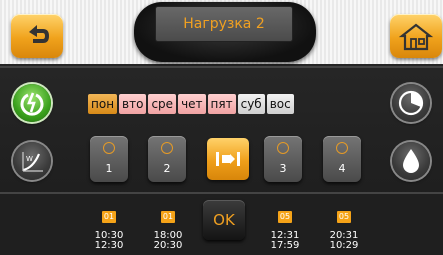  What do you see at coordinates (168, 227) in the screenshot?
I see `time-entry-2: 01 18:00 20:30` at bounding box center [168, 227].